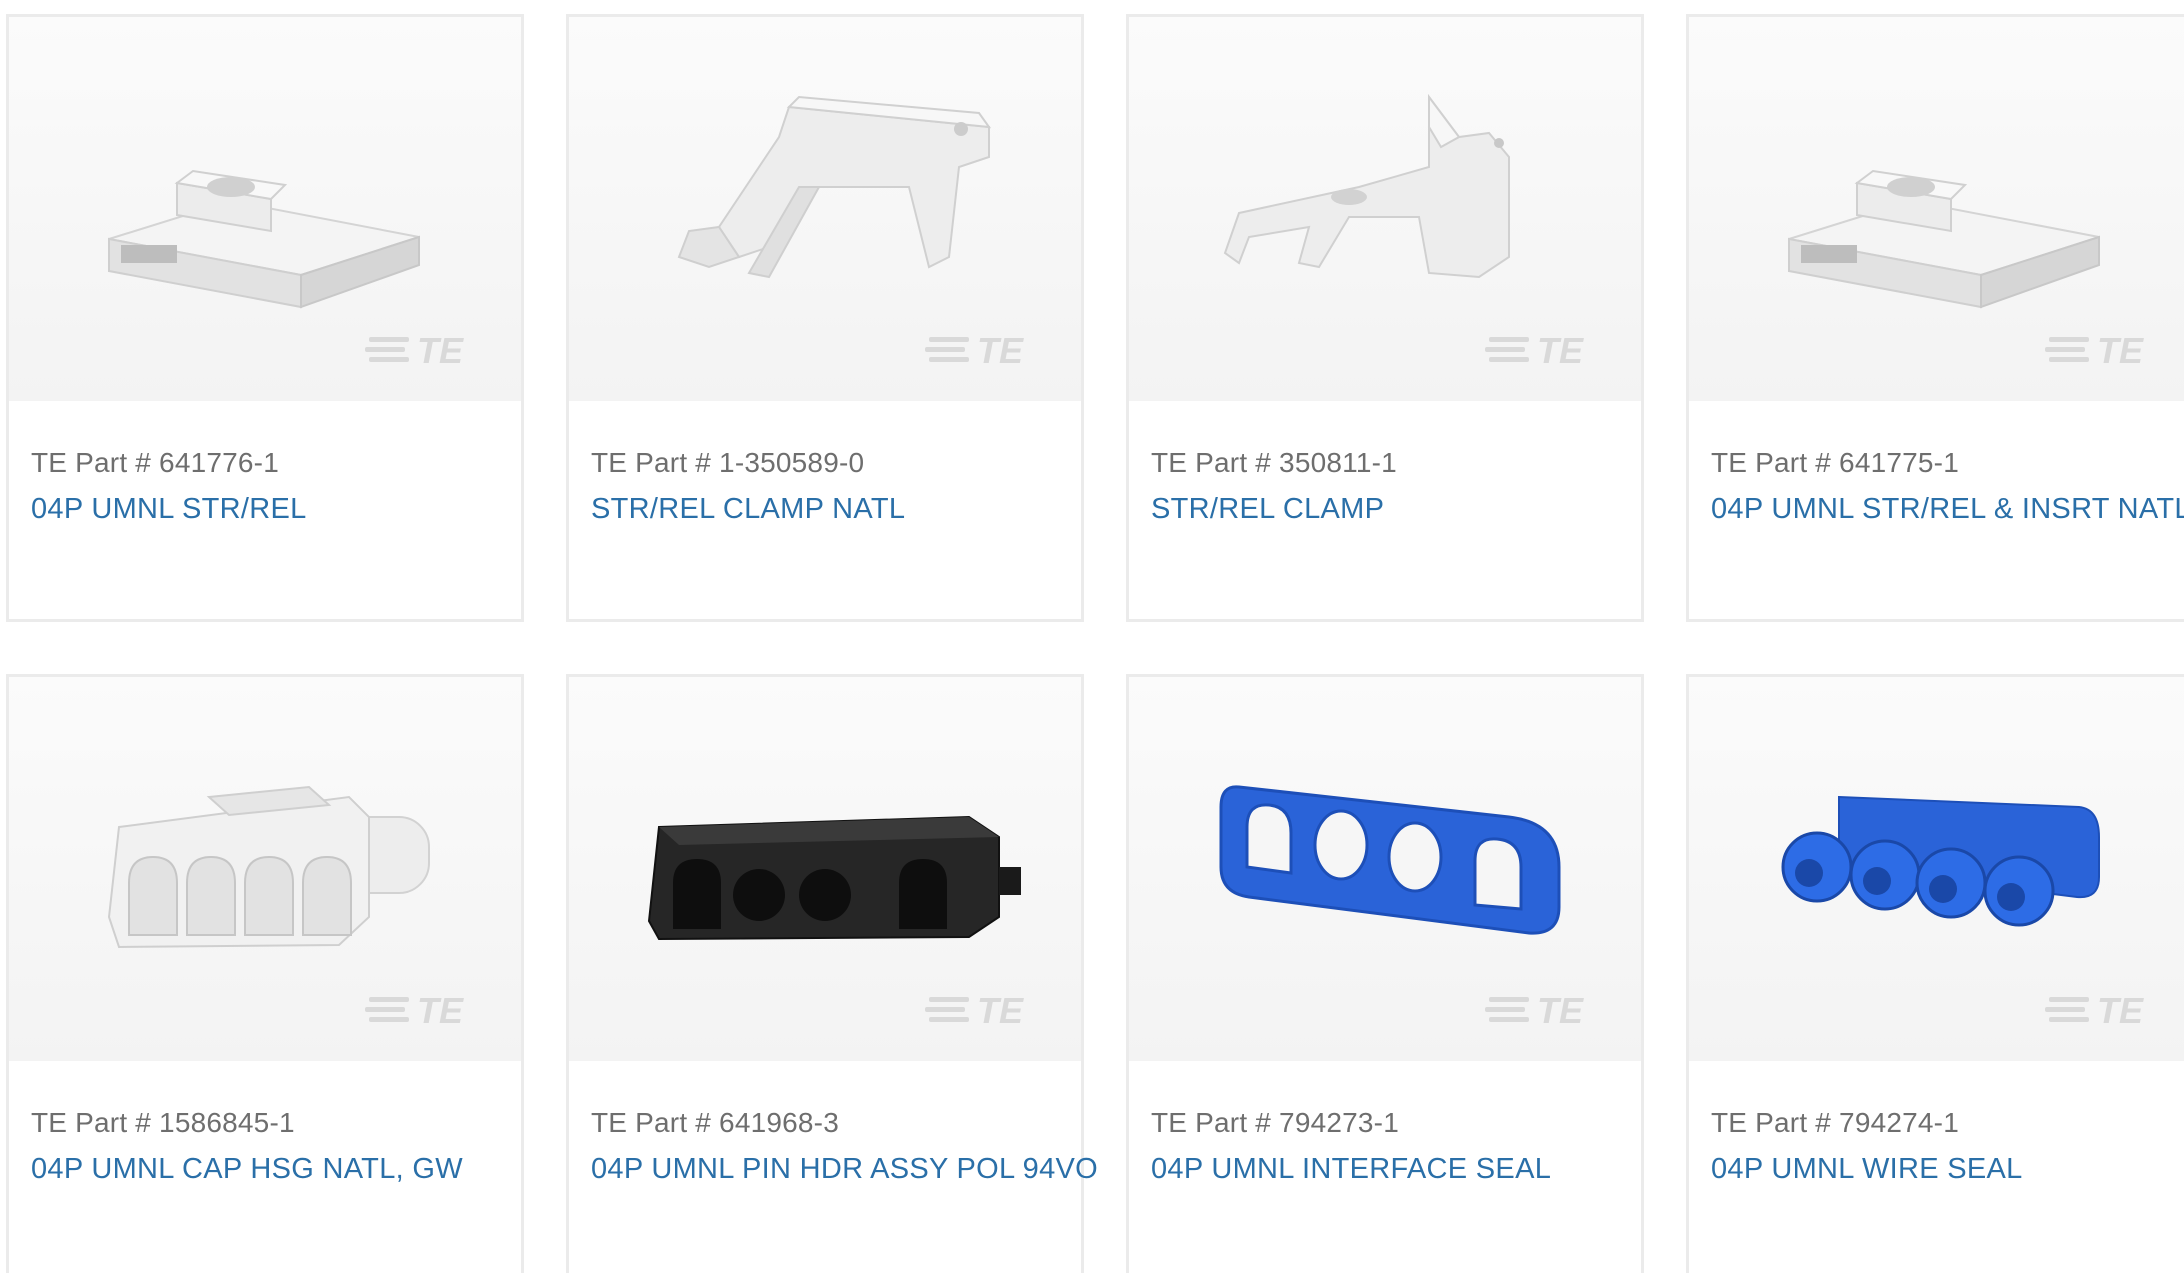 Image resolution: width=2184 pixels, height=1273 pixels. I want to click on product-name-link: 04P UMNL INTERFACE SEAL, so click(1351, 1169).